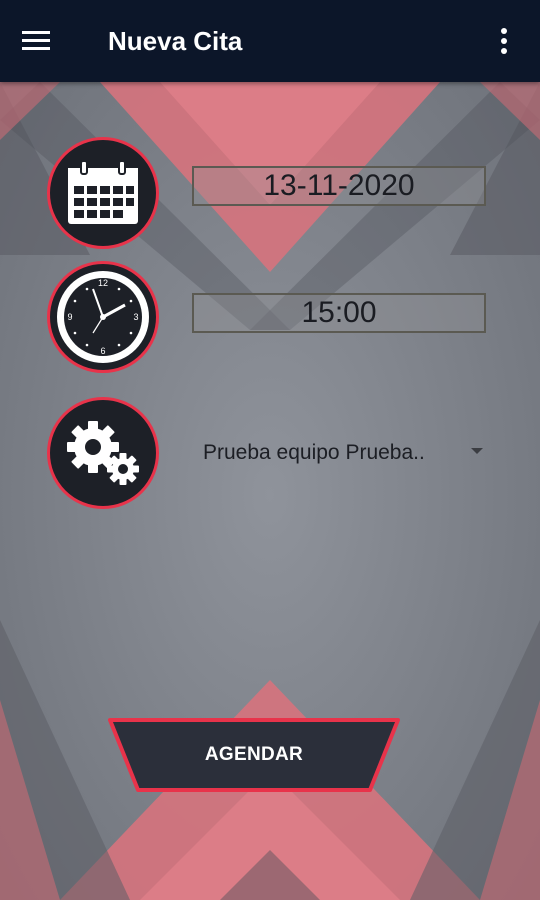  Describe the element at coordinates (102, 351) in the screenshot. I see `svg-text: 6` at that location.